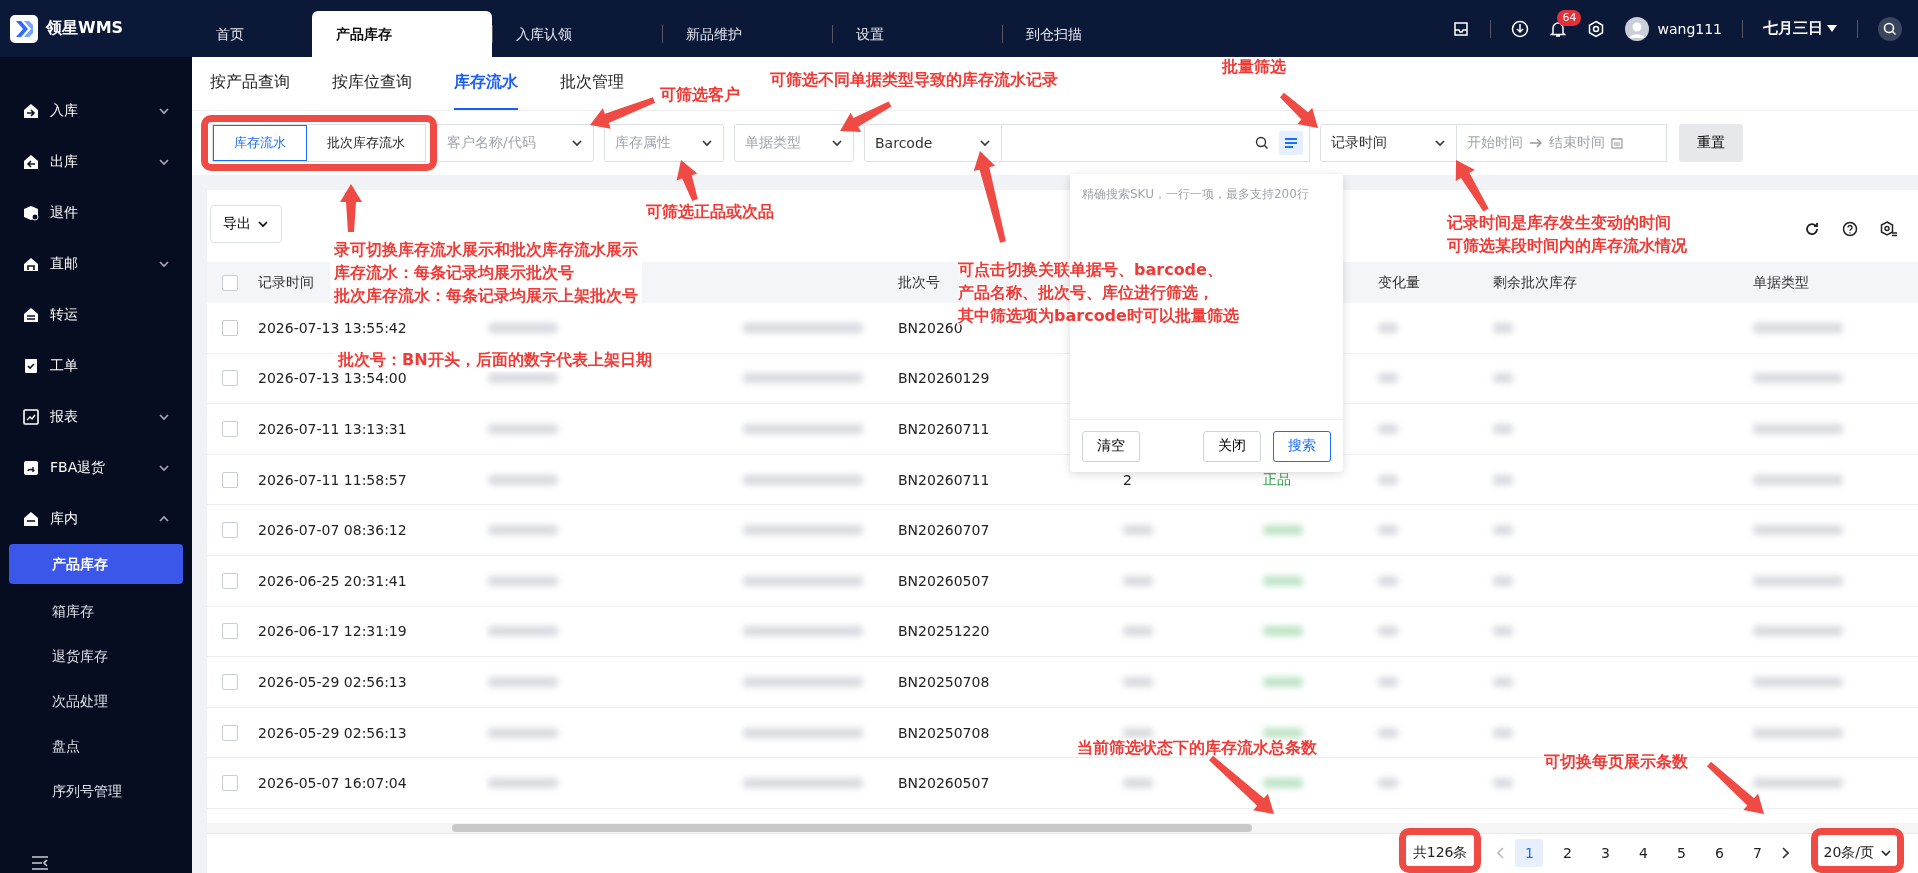  What do you see at coordinates (919, 281) in the screenshot?
I see `column-header: 批次号` at bounding box center [919, 281].